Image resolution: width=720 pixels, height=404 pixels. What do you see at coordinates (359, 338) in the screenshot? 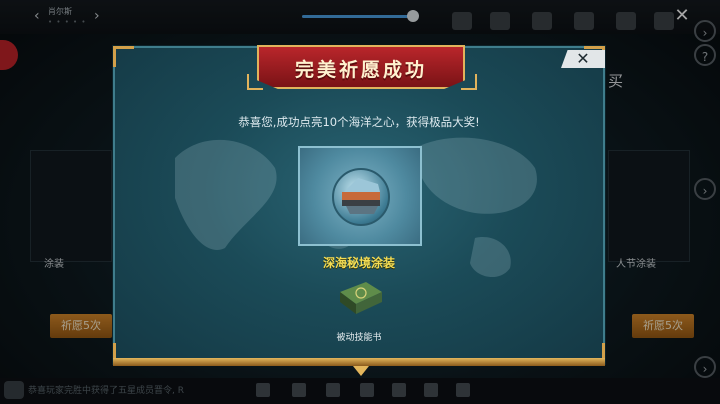
I see `skill-book-label: 被动技能书` at bounding box center [359, 338].